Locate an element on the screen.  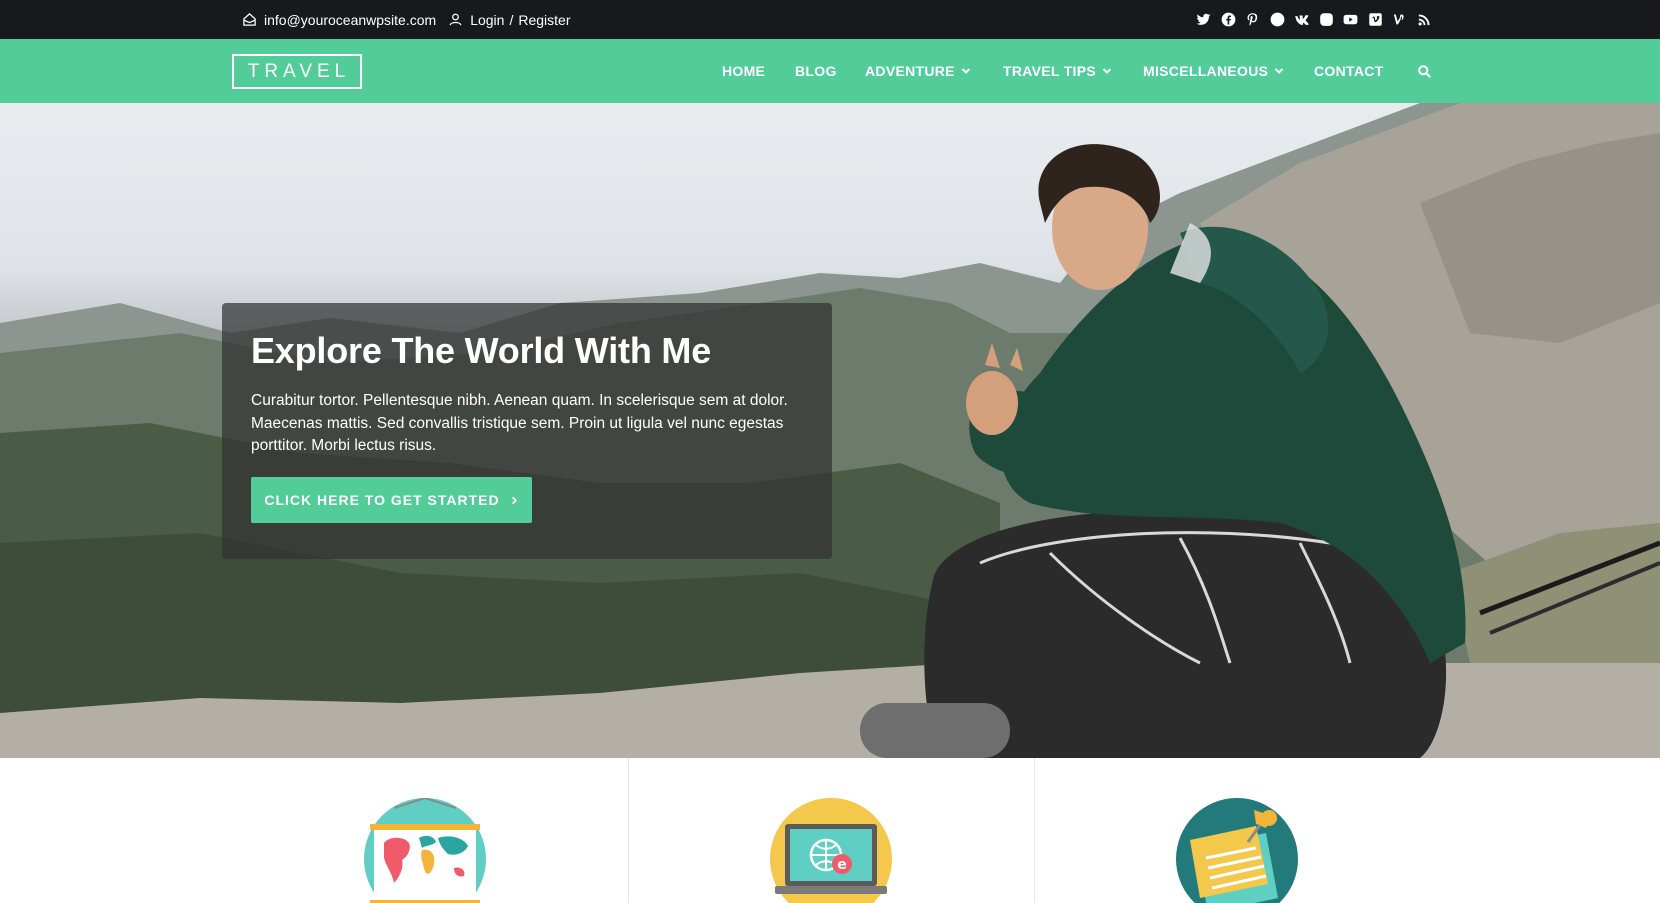
search-icon is located at coordinates (1424, 71).